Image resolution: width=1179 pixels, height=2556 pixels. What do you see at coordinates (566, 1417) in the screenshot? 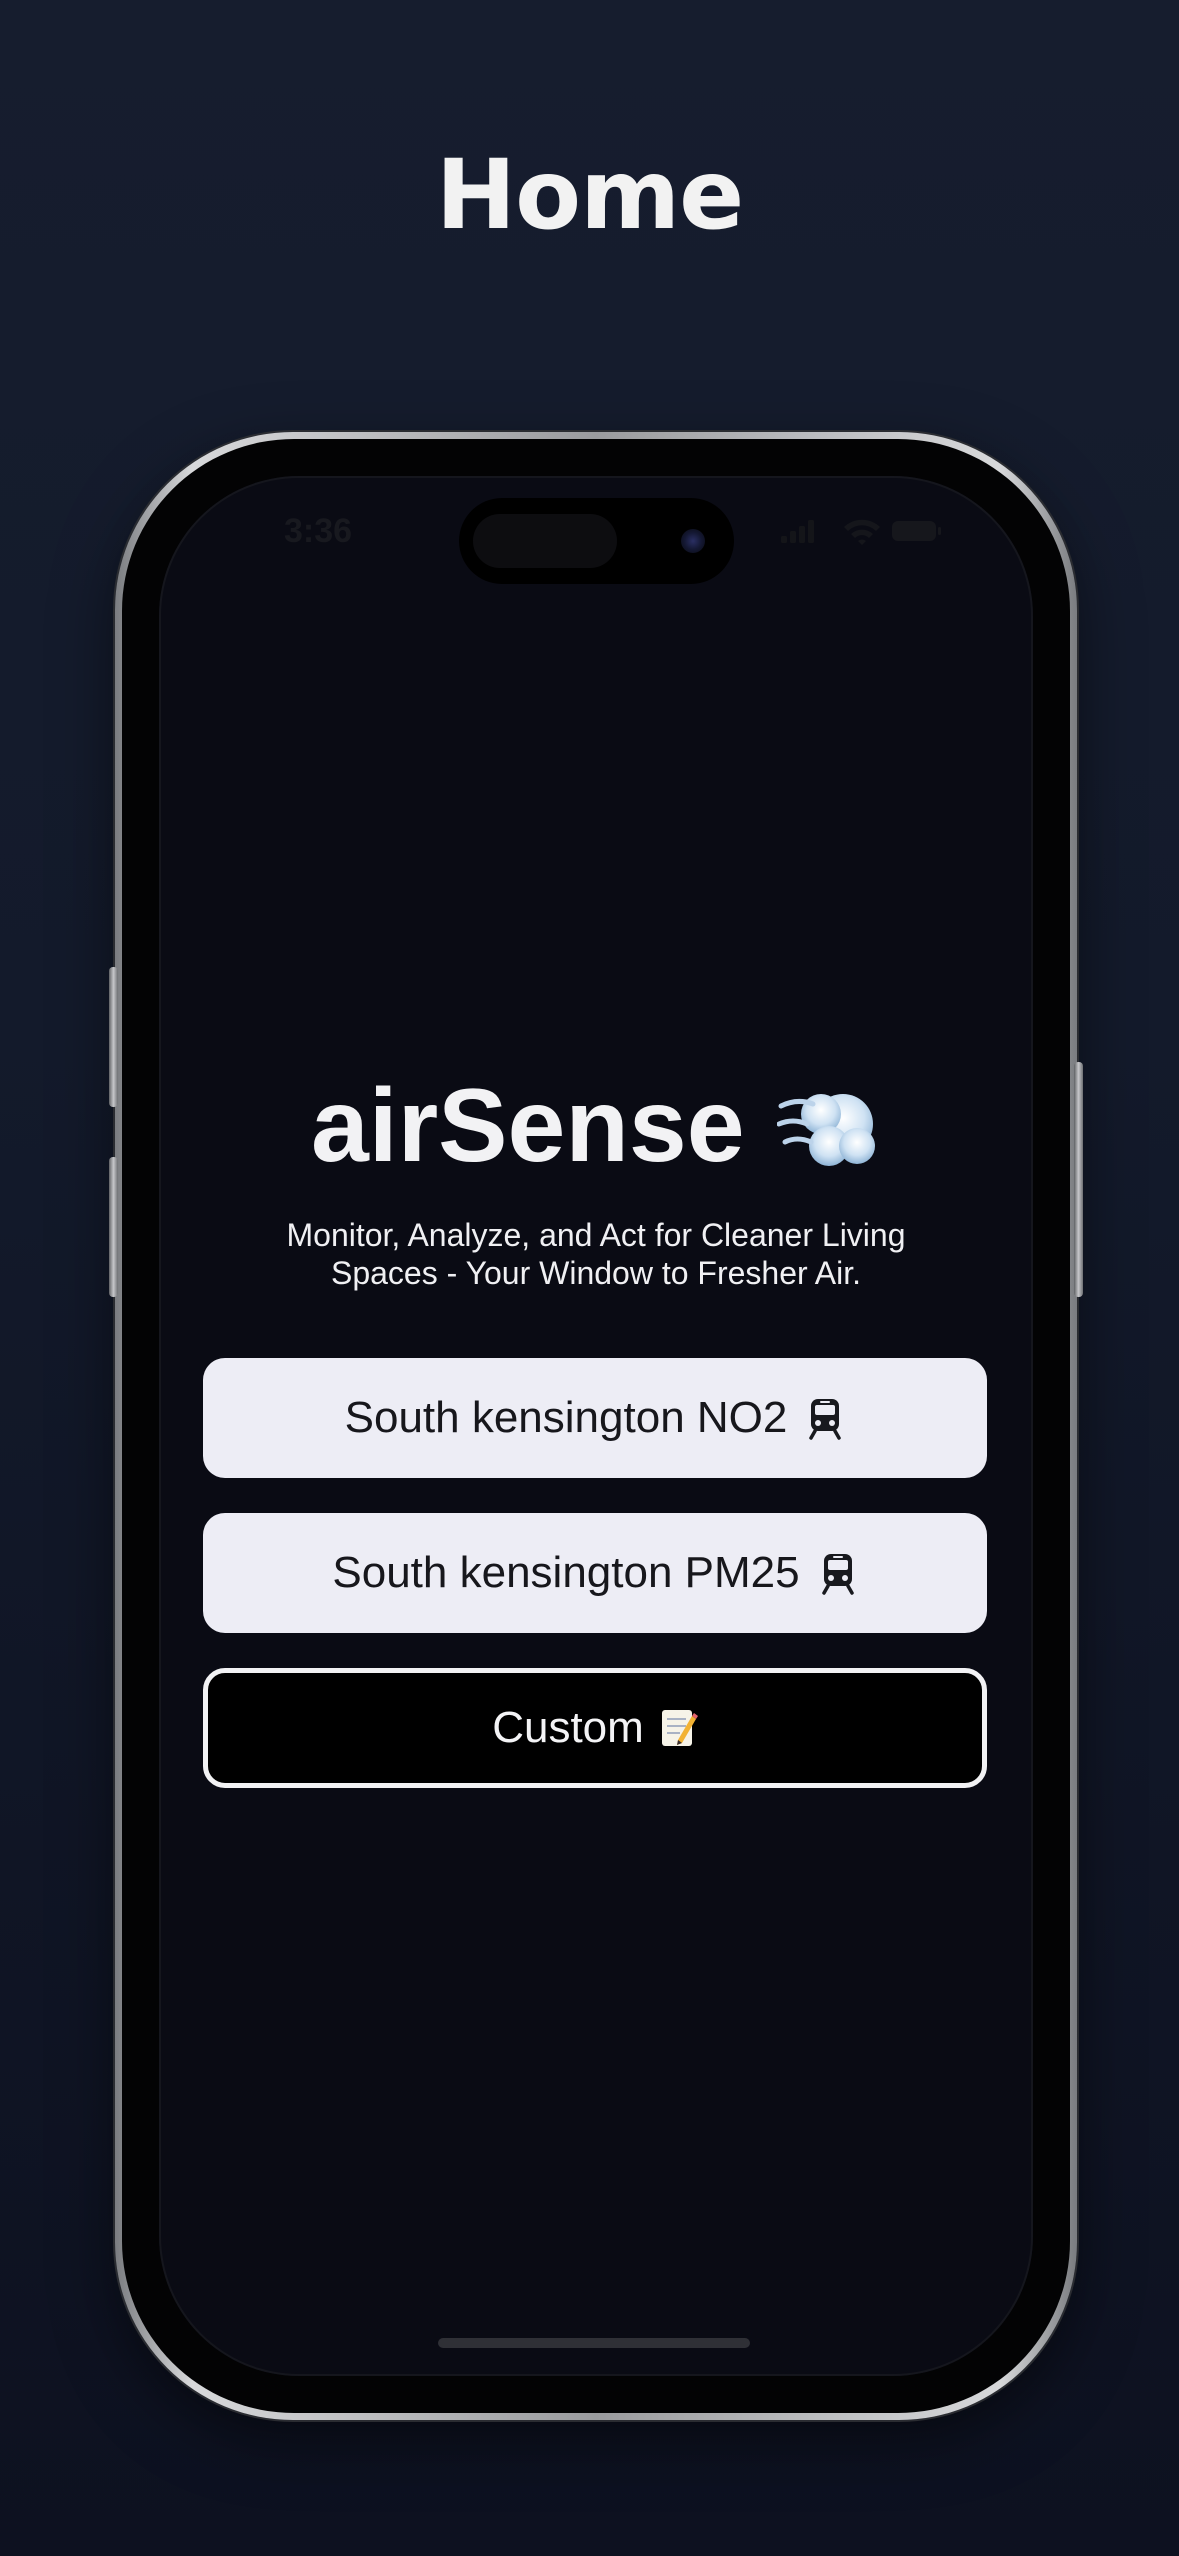
I see `button-label: South kensington NO2` at bounding box center [566, 1417].